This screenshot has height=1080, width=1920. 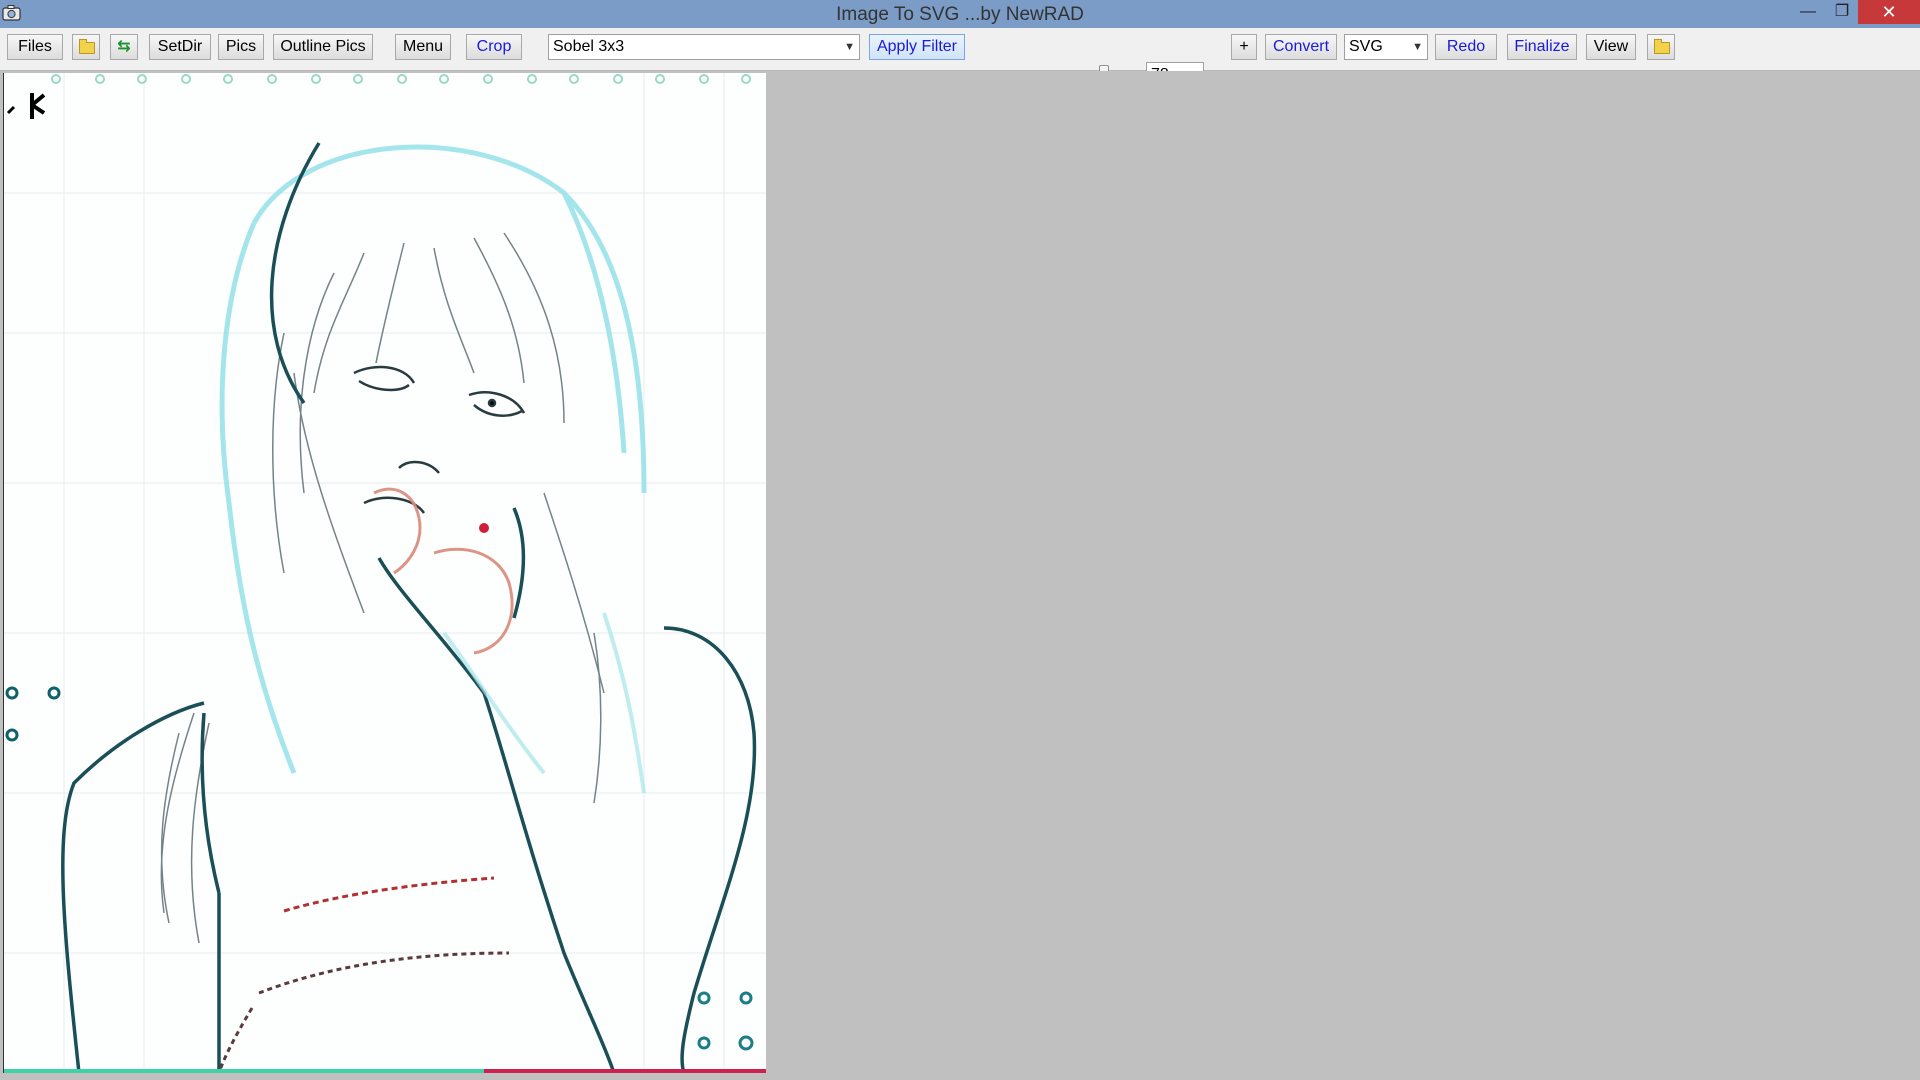 I want to click on close-button: ✕, so click(x=1889, y=12).